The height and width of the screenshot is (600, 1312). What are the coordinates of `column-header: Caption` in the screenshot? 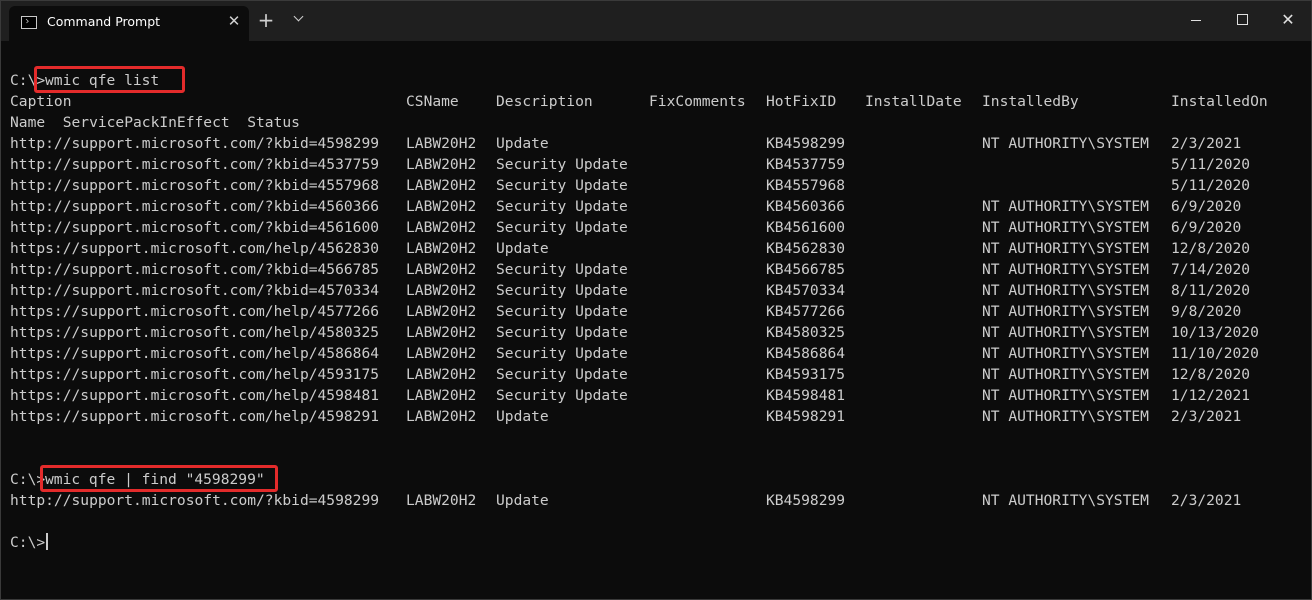 It's located at (41, 101).